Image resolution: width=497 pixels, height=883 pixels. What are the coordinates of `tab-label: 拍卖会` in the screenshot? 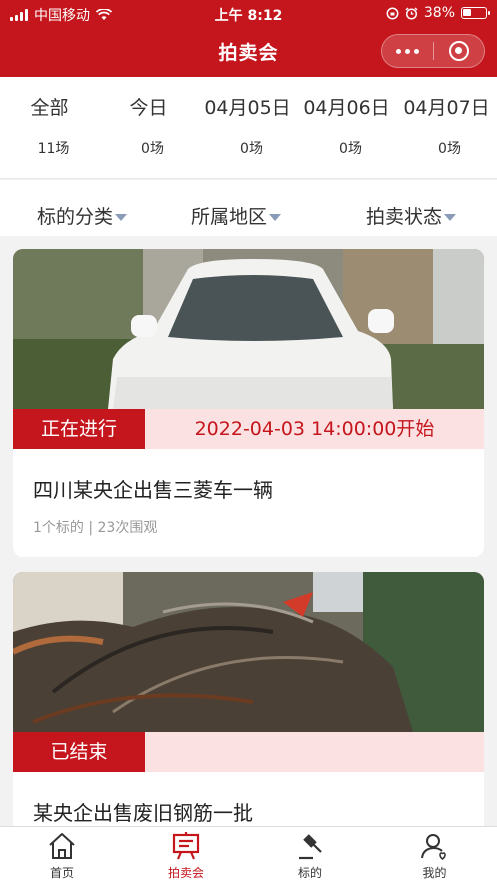 It's located at (185, 873).